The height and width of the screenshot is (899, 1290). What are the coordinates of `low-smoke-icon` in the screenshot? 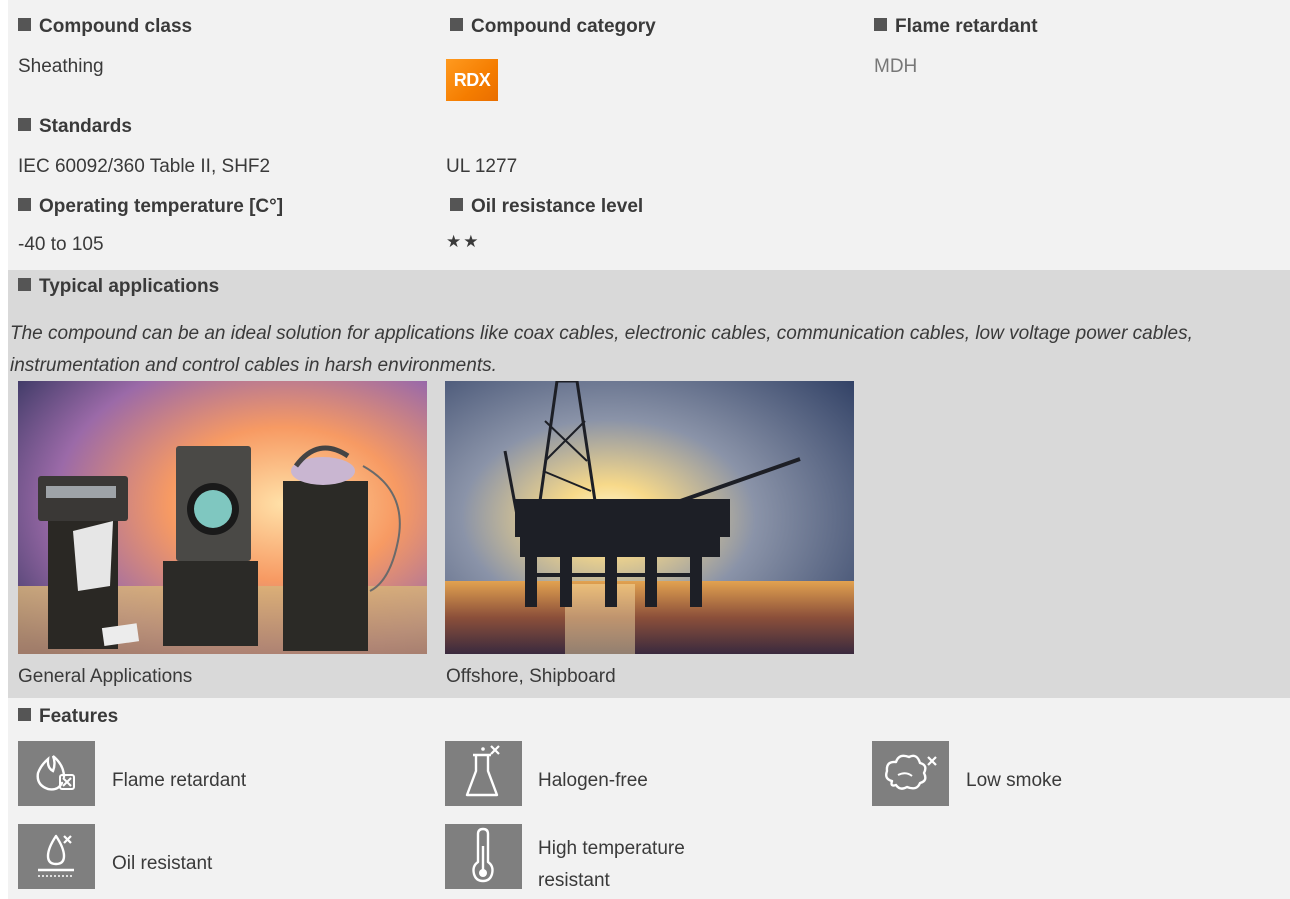 It's located at (910, 773).